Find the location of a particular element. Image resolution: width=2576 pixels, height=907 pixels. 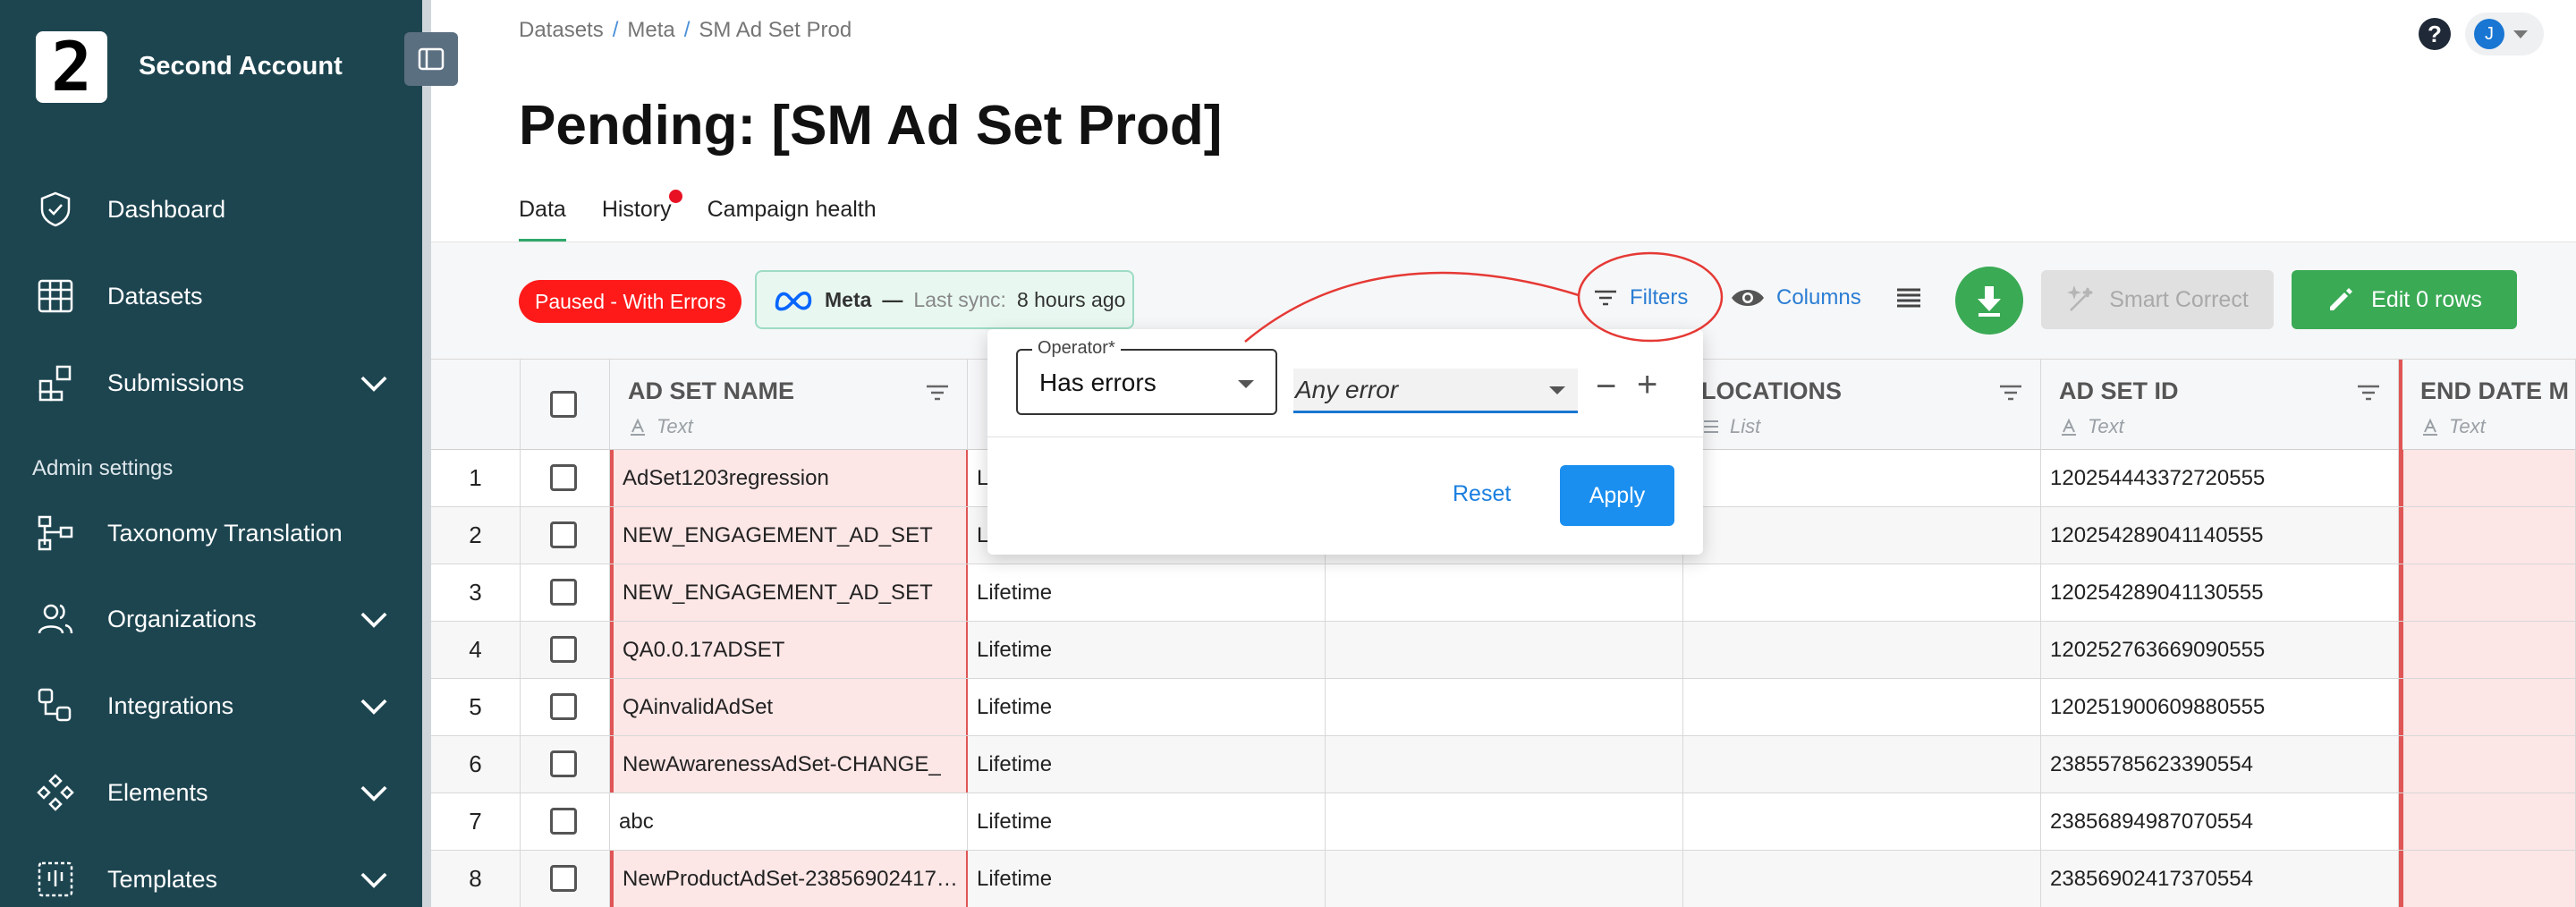

help-icon: ? is located at coordinates (2435, 34).